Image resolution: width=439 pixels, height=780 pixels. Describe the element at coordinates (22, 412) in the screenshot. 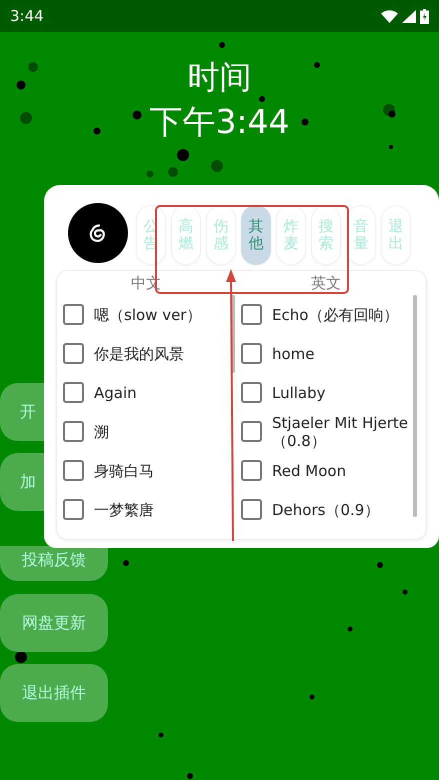

I see `side-button: 开` at that location.